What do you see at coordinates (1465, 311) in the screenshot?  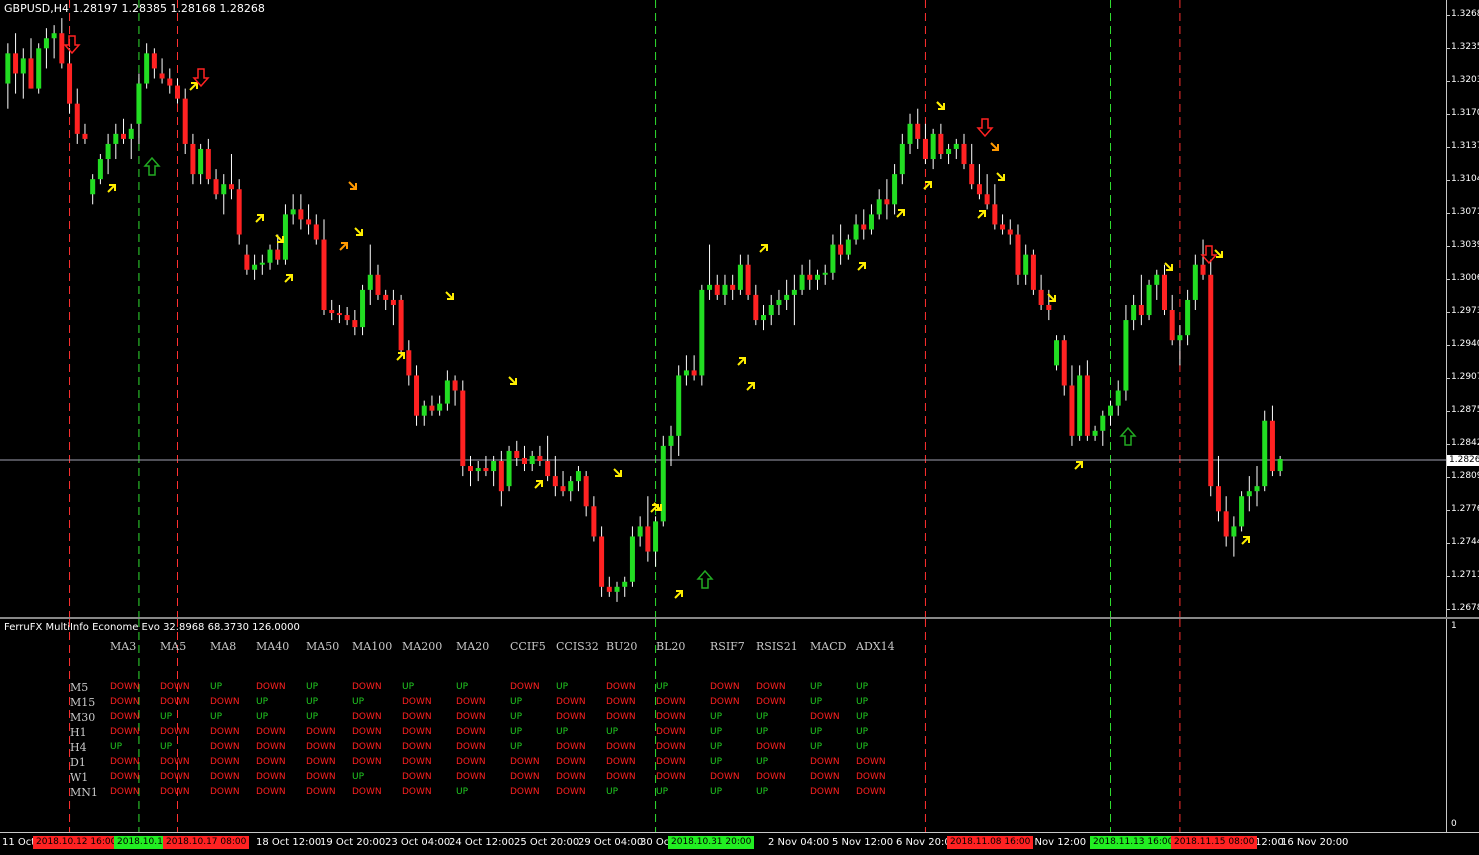 I see `price-label: 1.2973` at bounding box center [1465, 311].